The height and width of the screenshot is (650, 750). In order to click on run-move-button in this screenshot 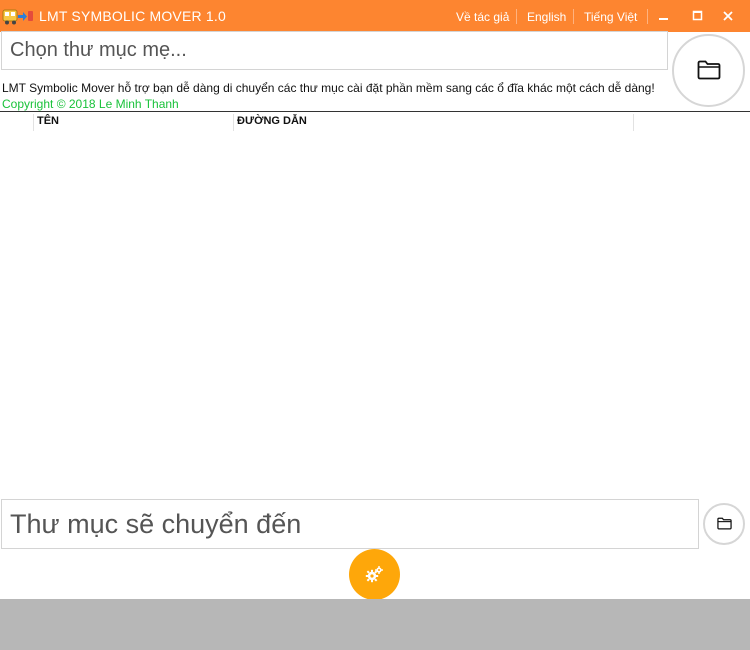, I will do `click(374, 574)`.